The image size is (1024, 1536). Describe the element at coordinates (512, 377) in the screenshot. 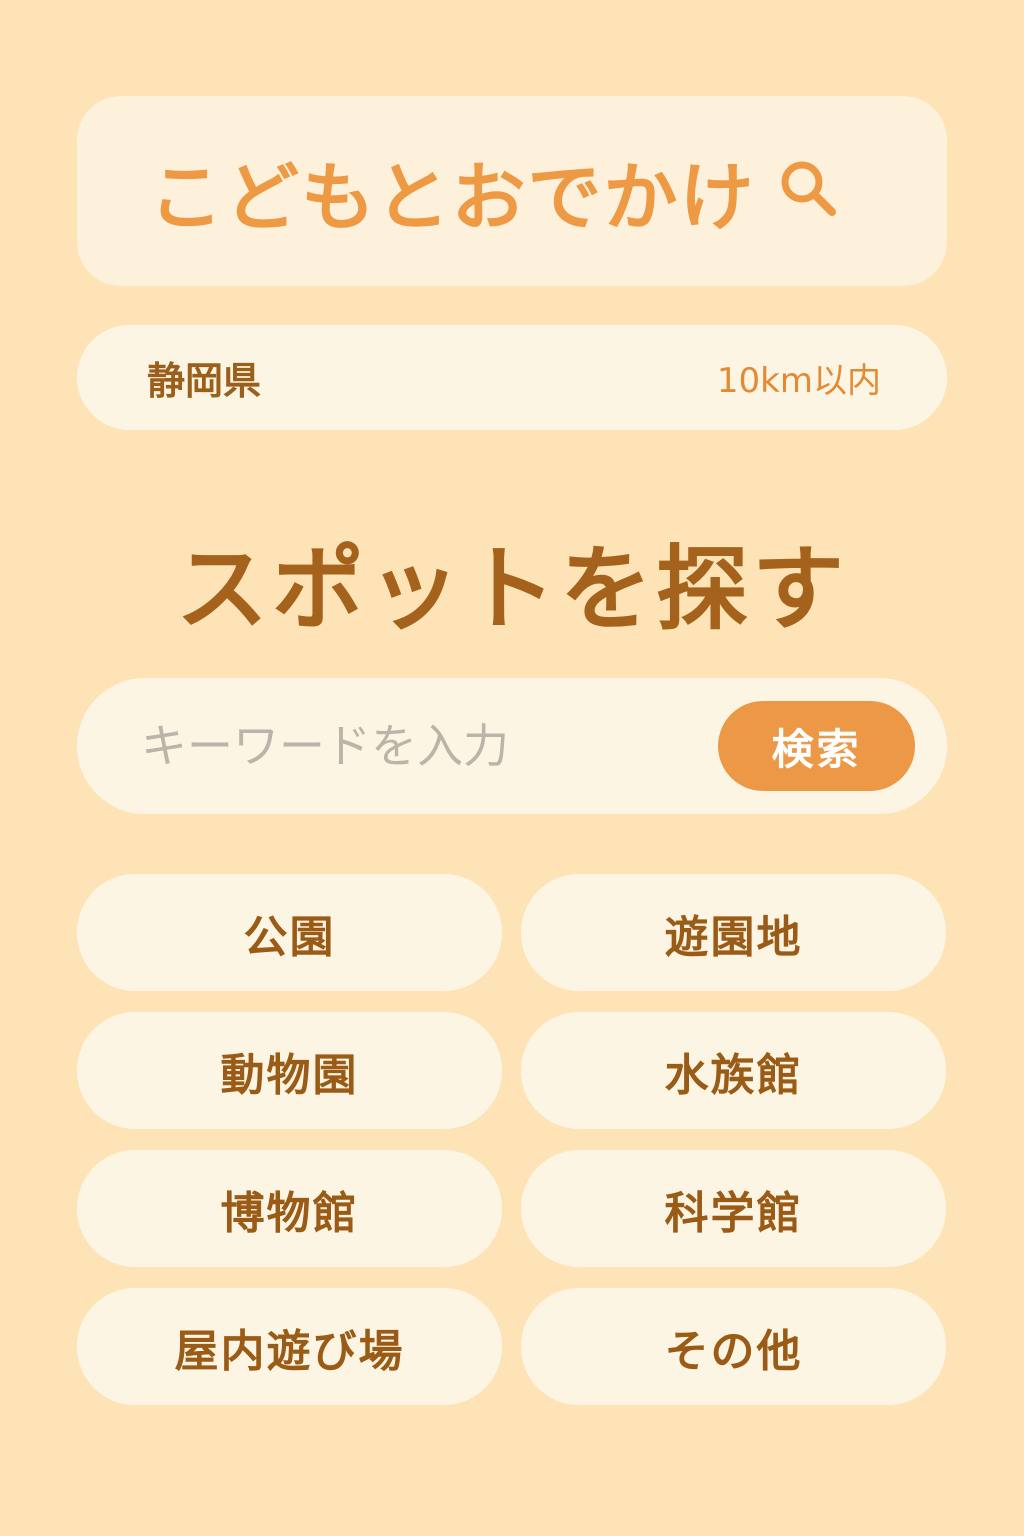

I see `location-bar: 静岡県 10km以内` at that location.